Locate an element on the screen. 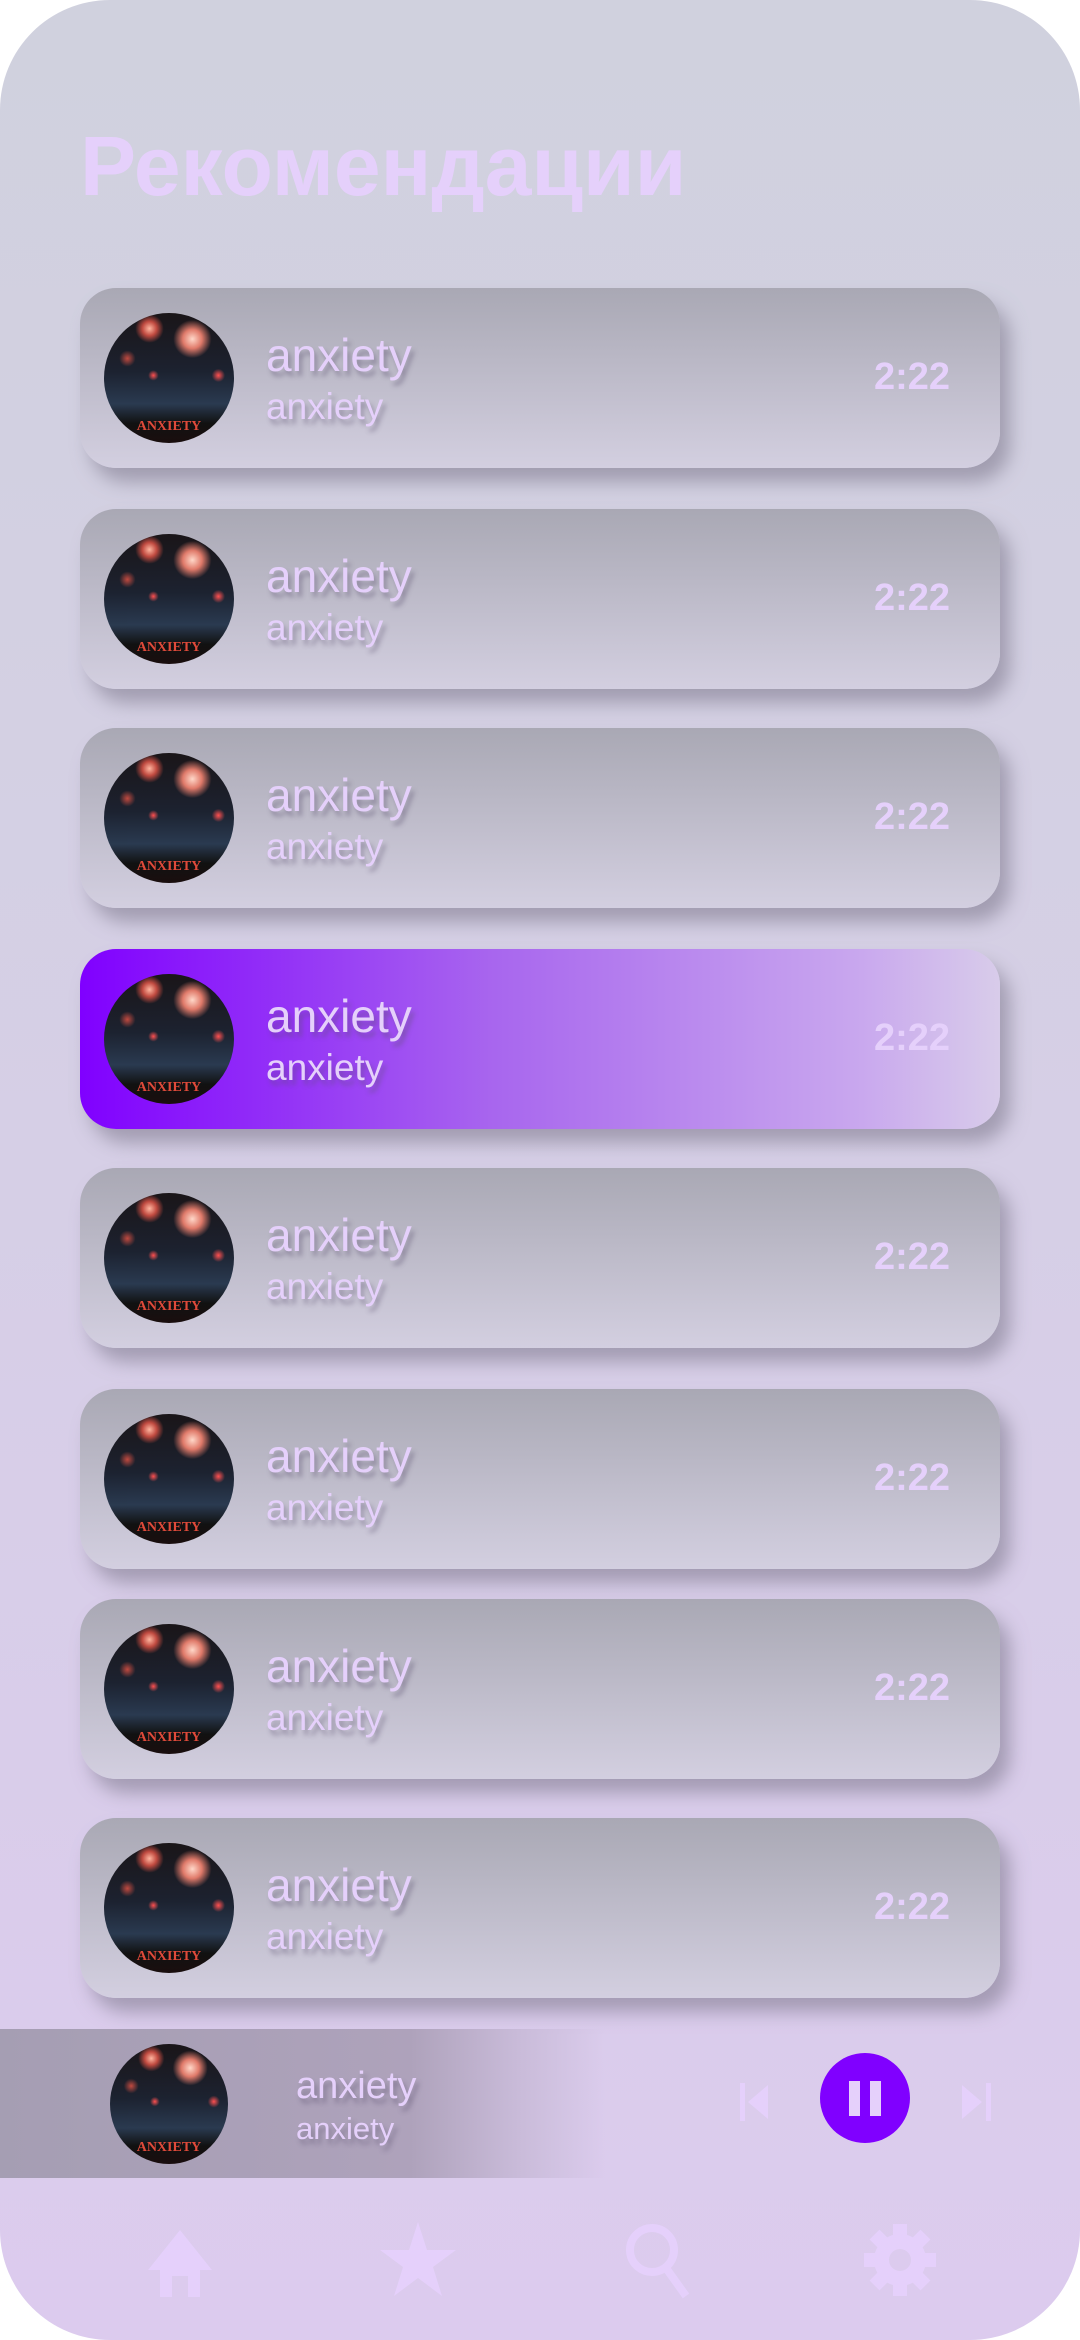  star-icon is located at coordinates (418, 2260).